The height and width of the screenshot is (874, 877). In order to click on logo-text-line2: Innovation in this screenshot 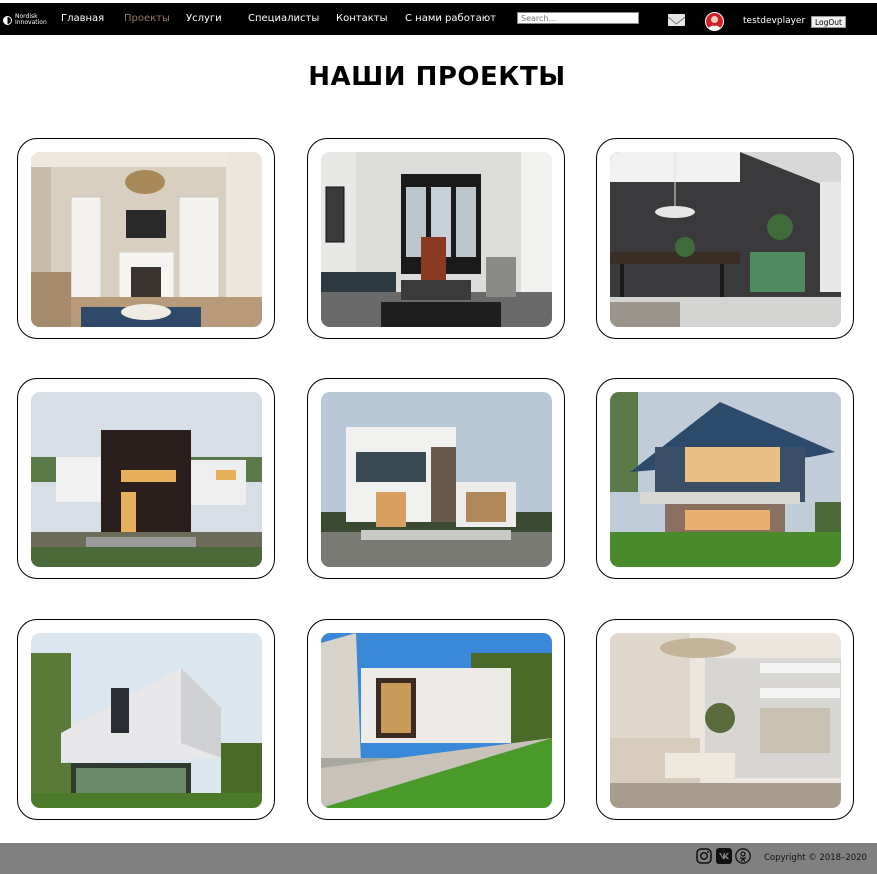, I will do `click(31, 22)`.